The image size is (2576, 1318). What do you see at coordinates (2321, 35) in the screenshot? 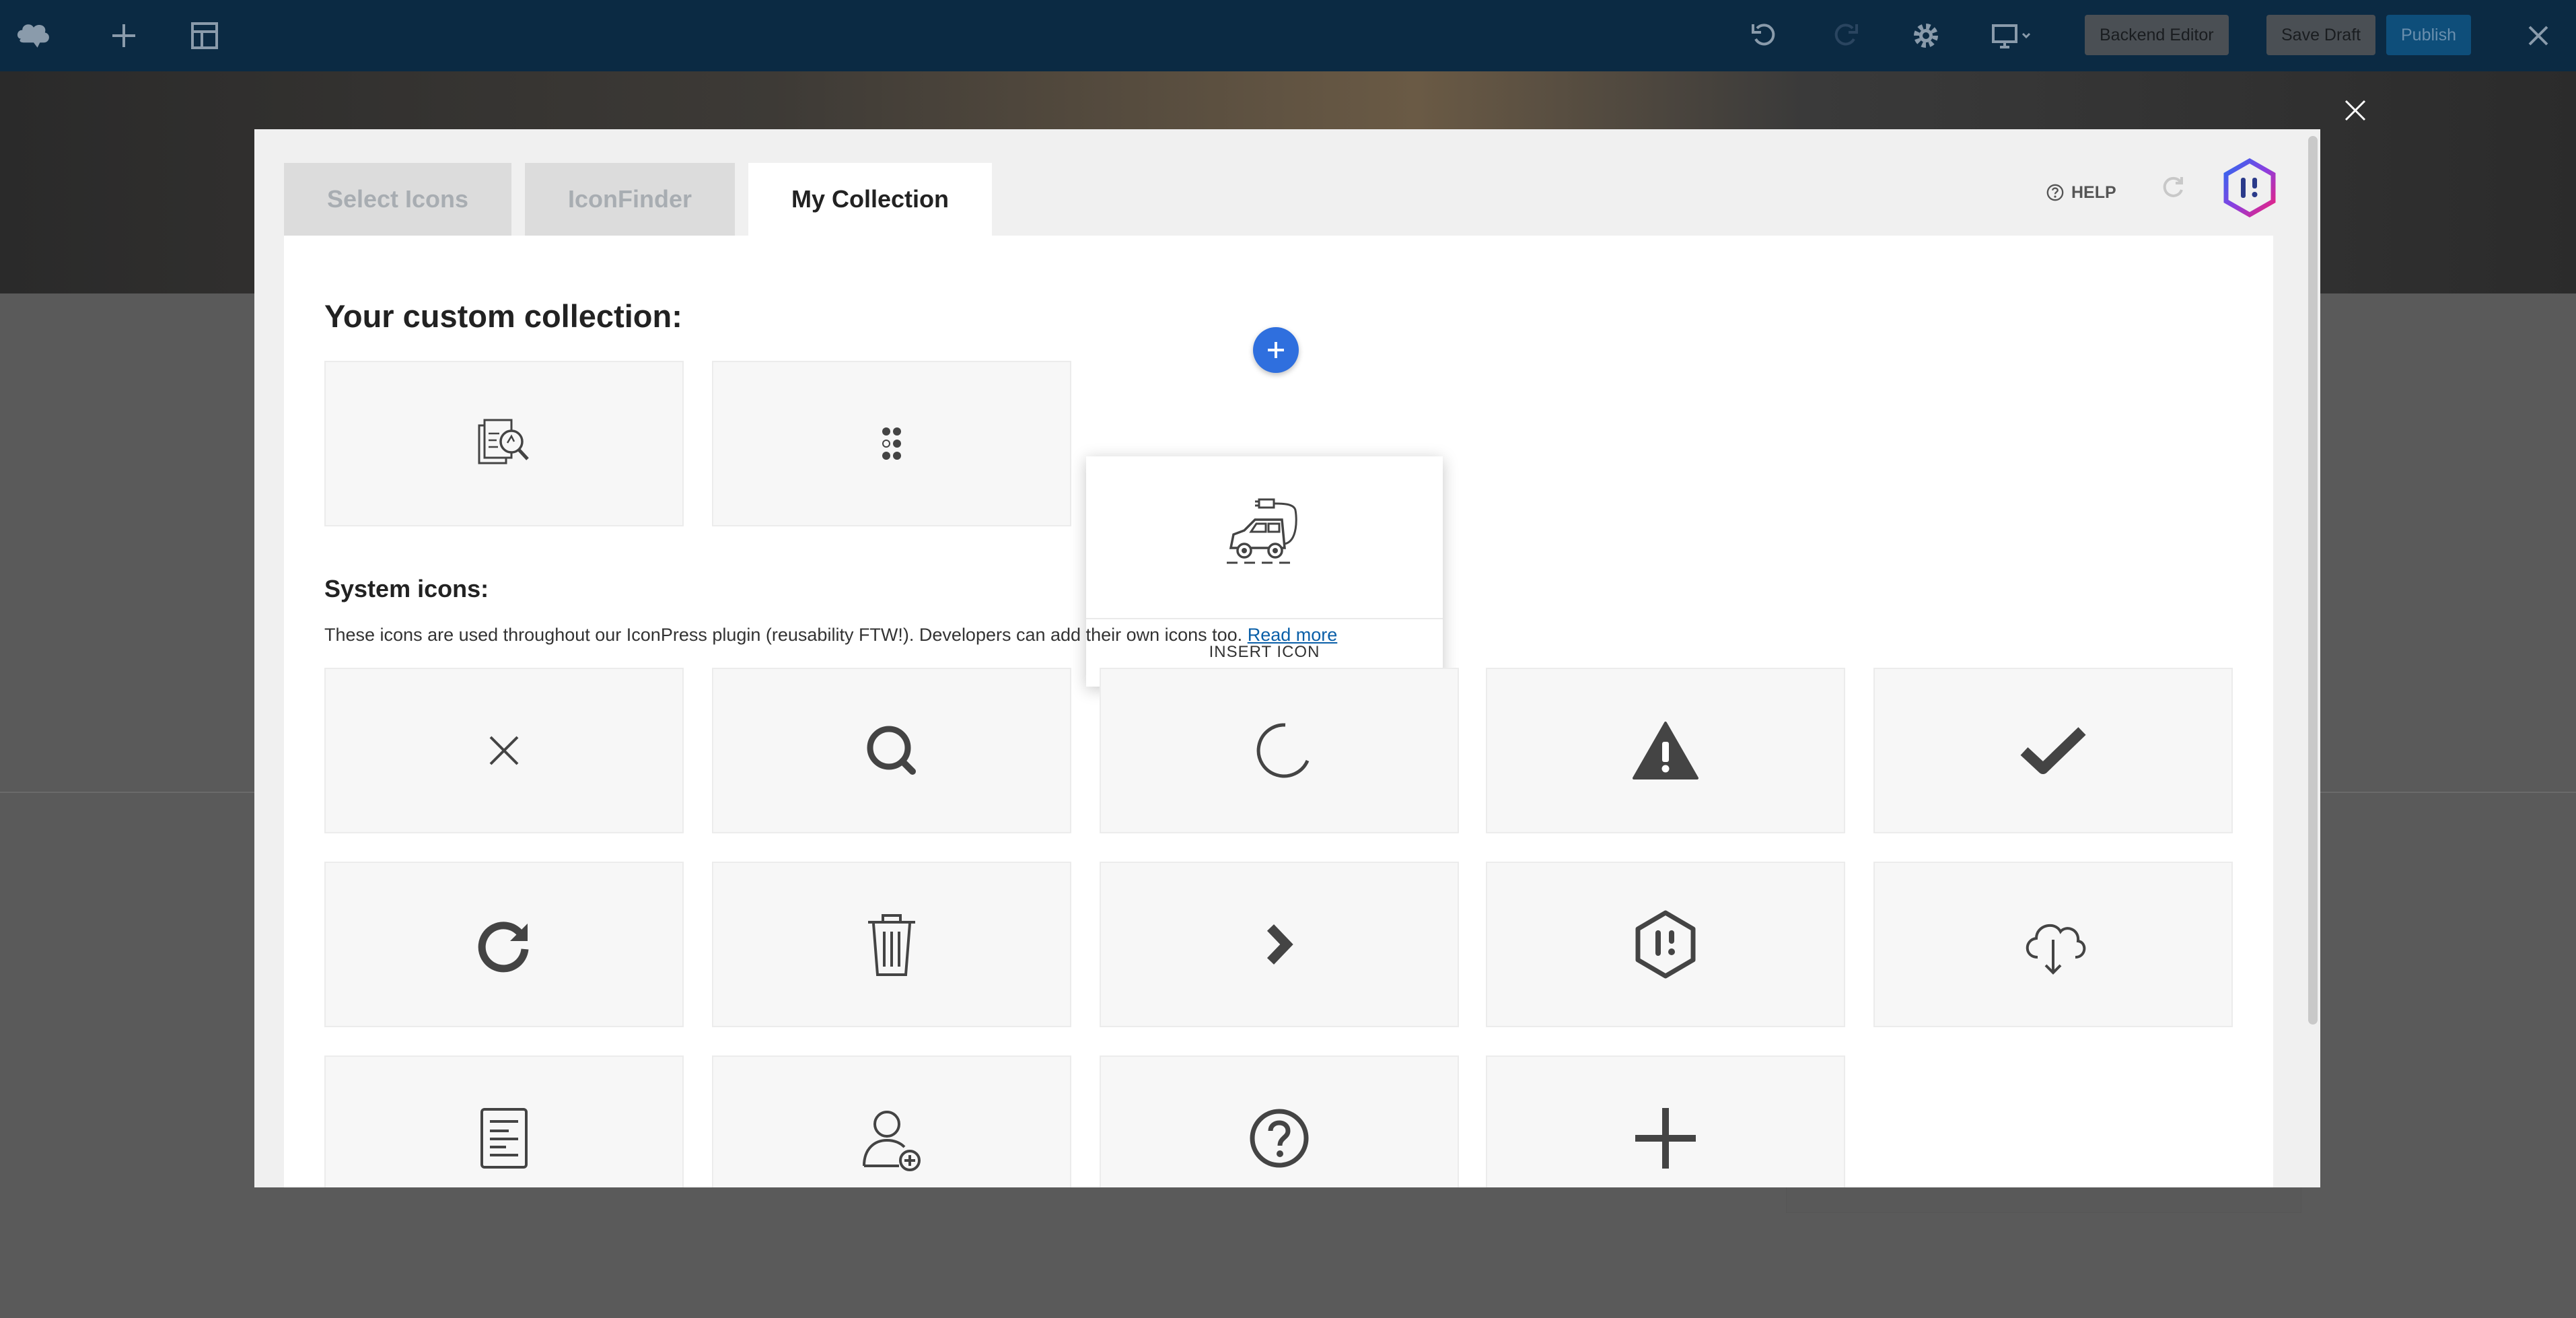
I see `save-draft-button: Save Draft` at bounding box center [2321, 35].